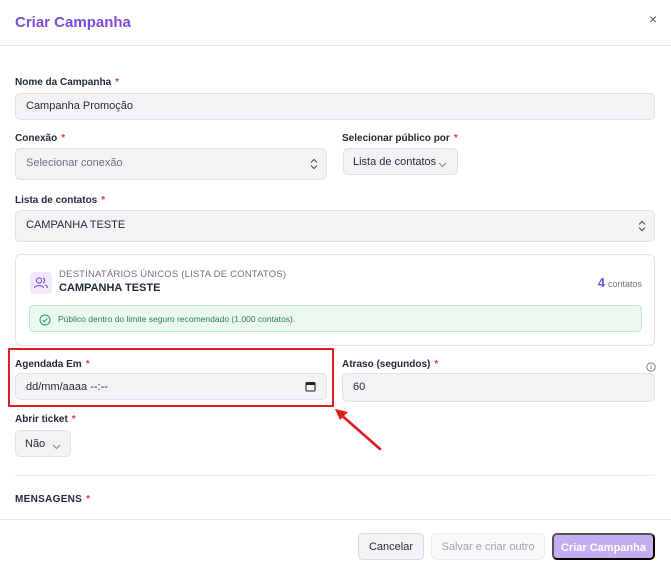  I want to click on save-and-create-another-button: Salvar e criar outro, so click(488, 546).